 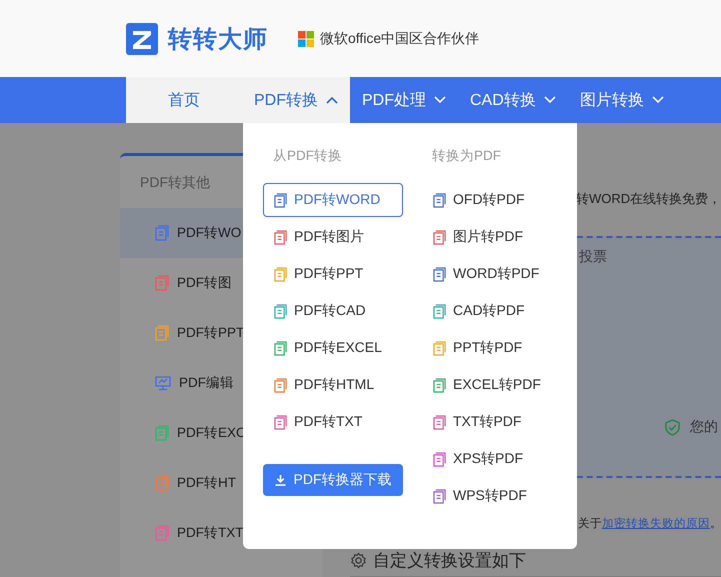 I want to click on nav-tab: CAD转换, so click(x=513, y=100).